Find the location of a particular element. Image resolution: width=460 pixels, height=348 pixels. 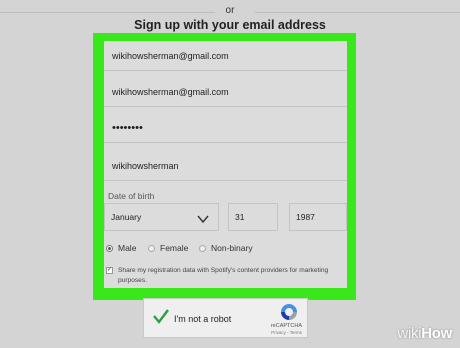

dob-month-value: January is located at coordinates (126, 217).